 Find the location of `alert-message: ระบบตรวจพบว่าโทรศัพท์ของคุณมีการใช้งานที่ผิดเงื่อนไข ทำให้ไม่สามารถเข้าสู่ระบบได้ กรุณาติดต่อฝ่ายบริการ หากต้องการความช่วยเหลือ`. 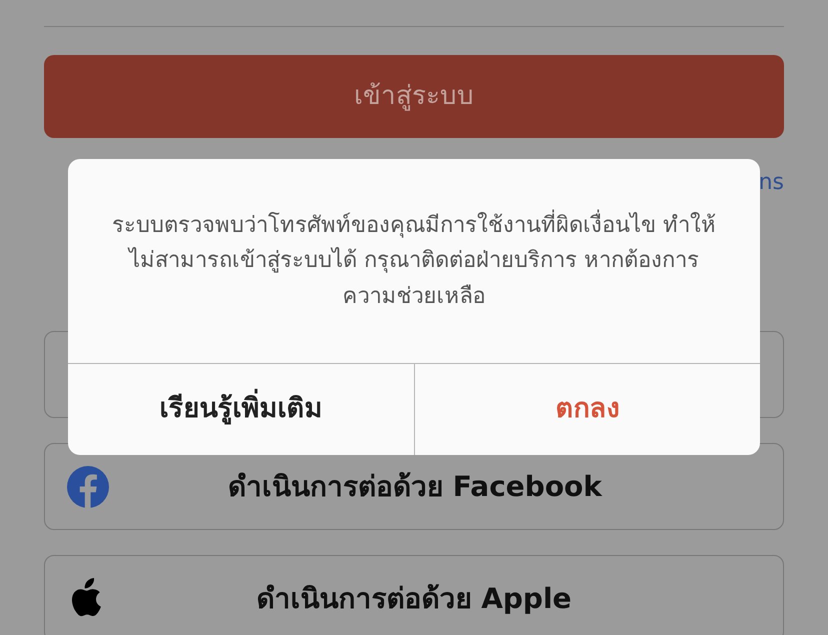

alert-message: ระบบตรวจพบว่าโทรศัพท์ของคุณมีการใช้งานที่ผิดเงื่อนไข ทำให้ไม่สามารถเข้าสู่ระบบได้ กรุณาติดต่อฝ่ายบริการ หากต้องการความช่วยเหลือ is located at coordinates (414, 261).